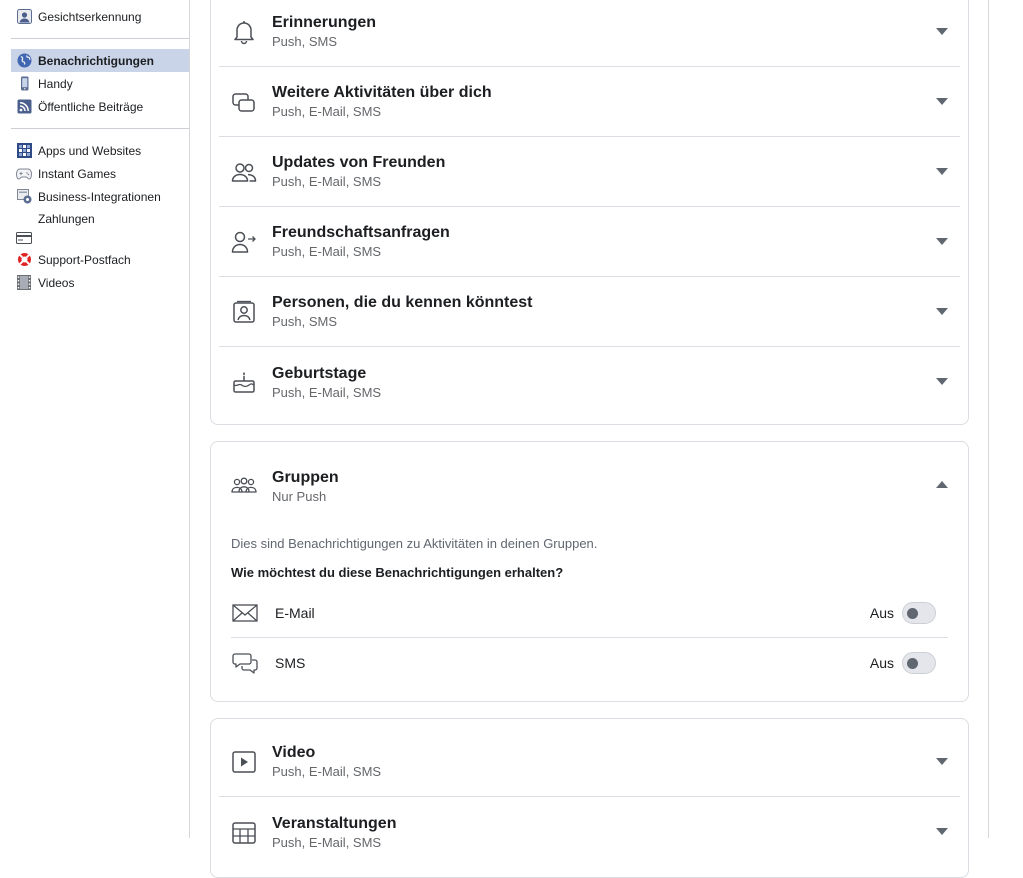 This screenshot has width=1023, height=878. What do you see at coordinates (244, 172) in the screenshot?
I see `friends-icon` at bounding box center [244, 172].